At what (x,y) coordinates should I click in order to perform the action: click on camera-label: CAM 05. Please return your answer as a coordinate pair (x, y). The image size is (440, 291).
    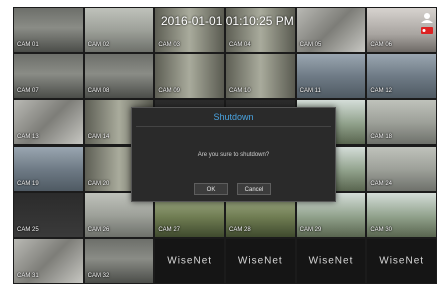
    Looking at the image, I should click on (310, 45).